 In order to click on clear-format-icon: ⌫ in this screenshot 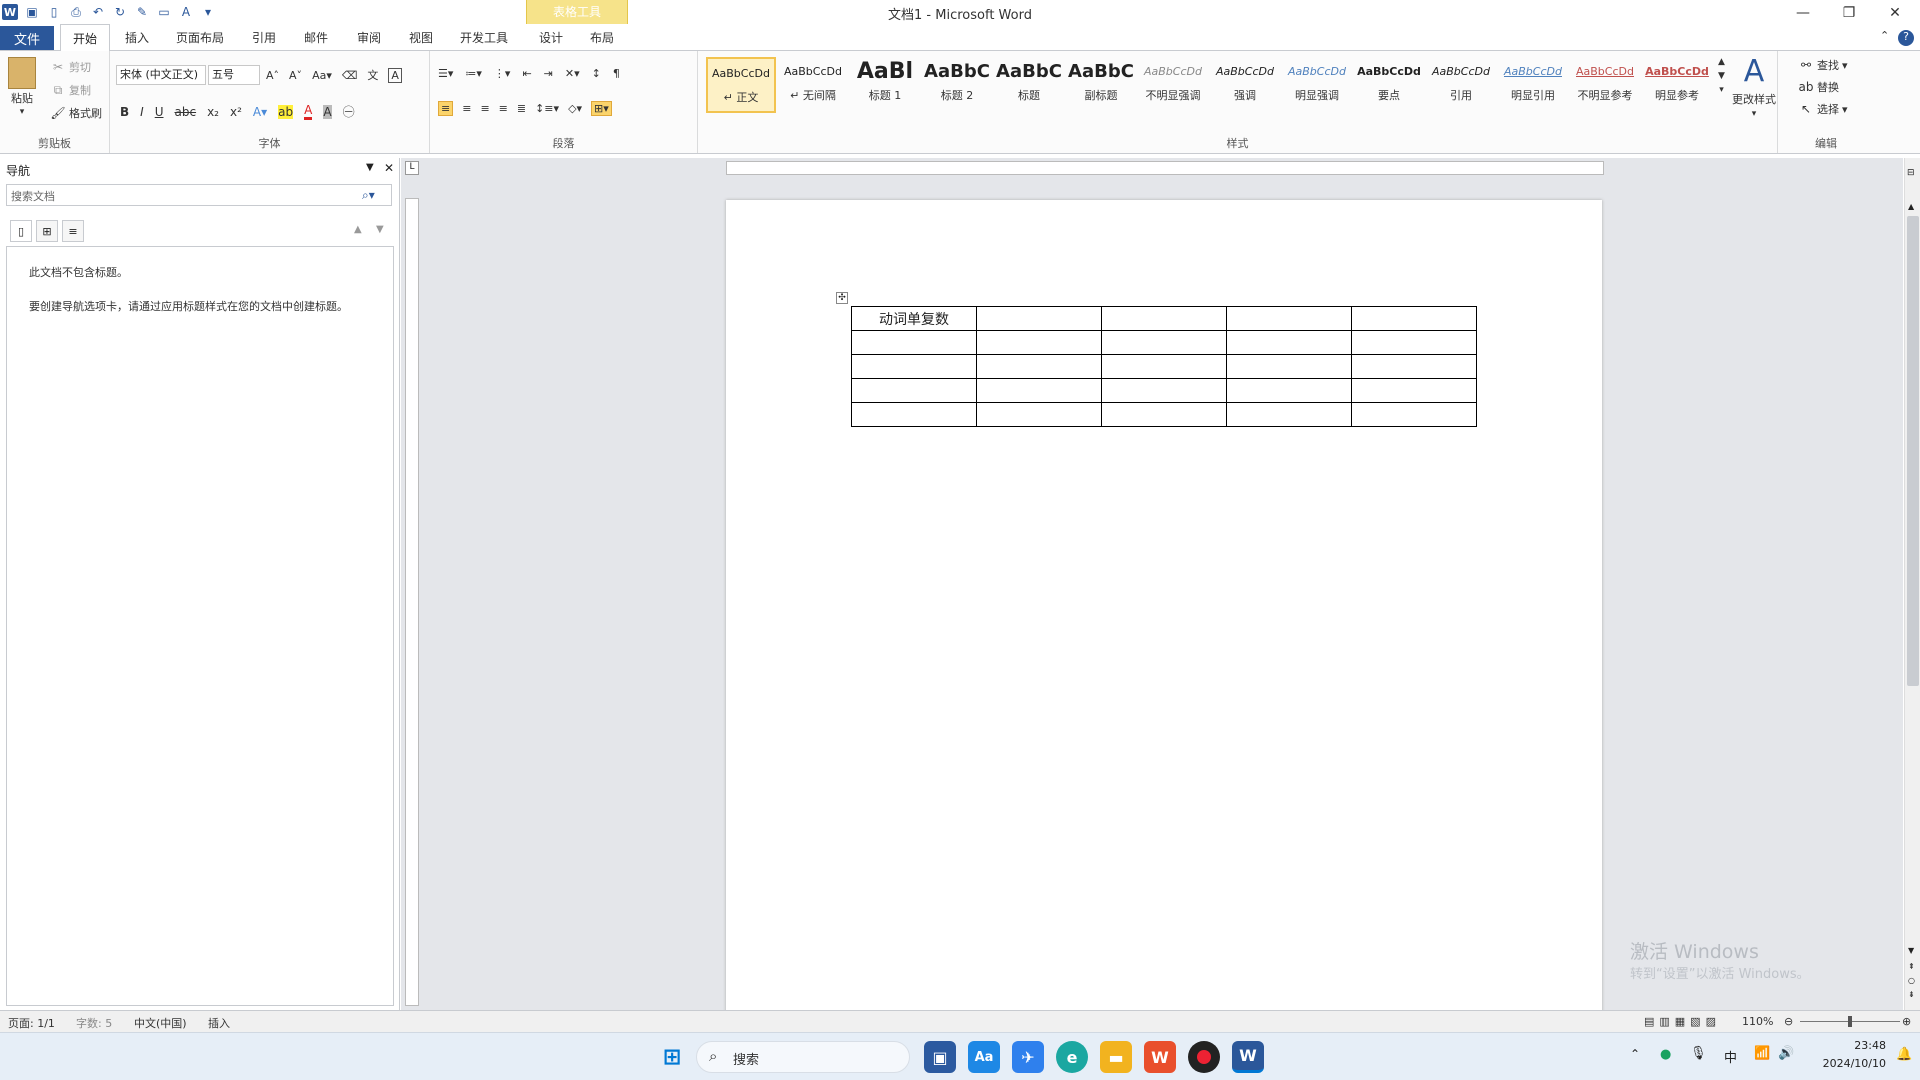, I will do `click(350, 75)`.